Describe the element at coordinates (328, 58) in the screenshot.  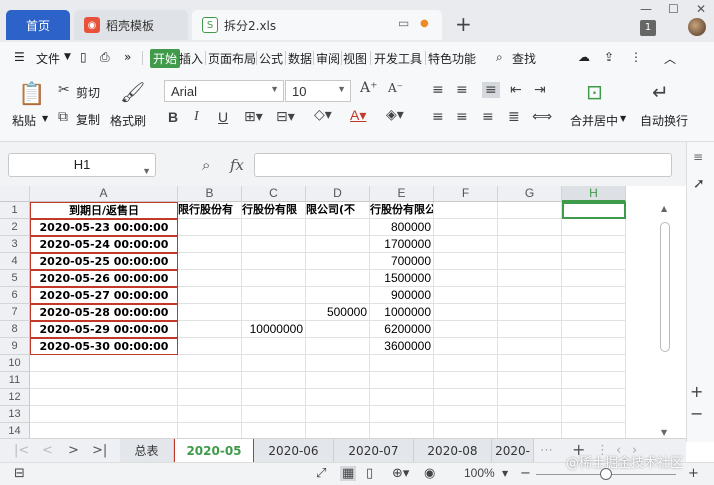
I see `menu-review: 审阅` at that location.